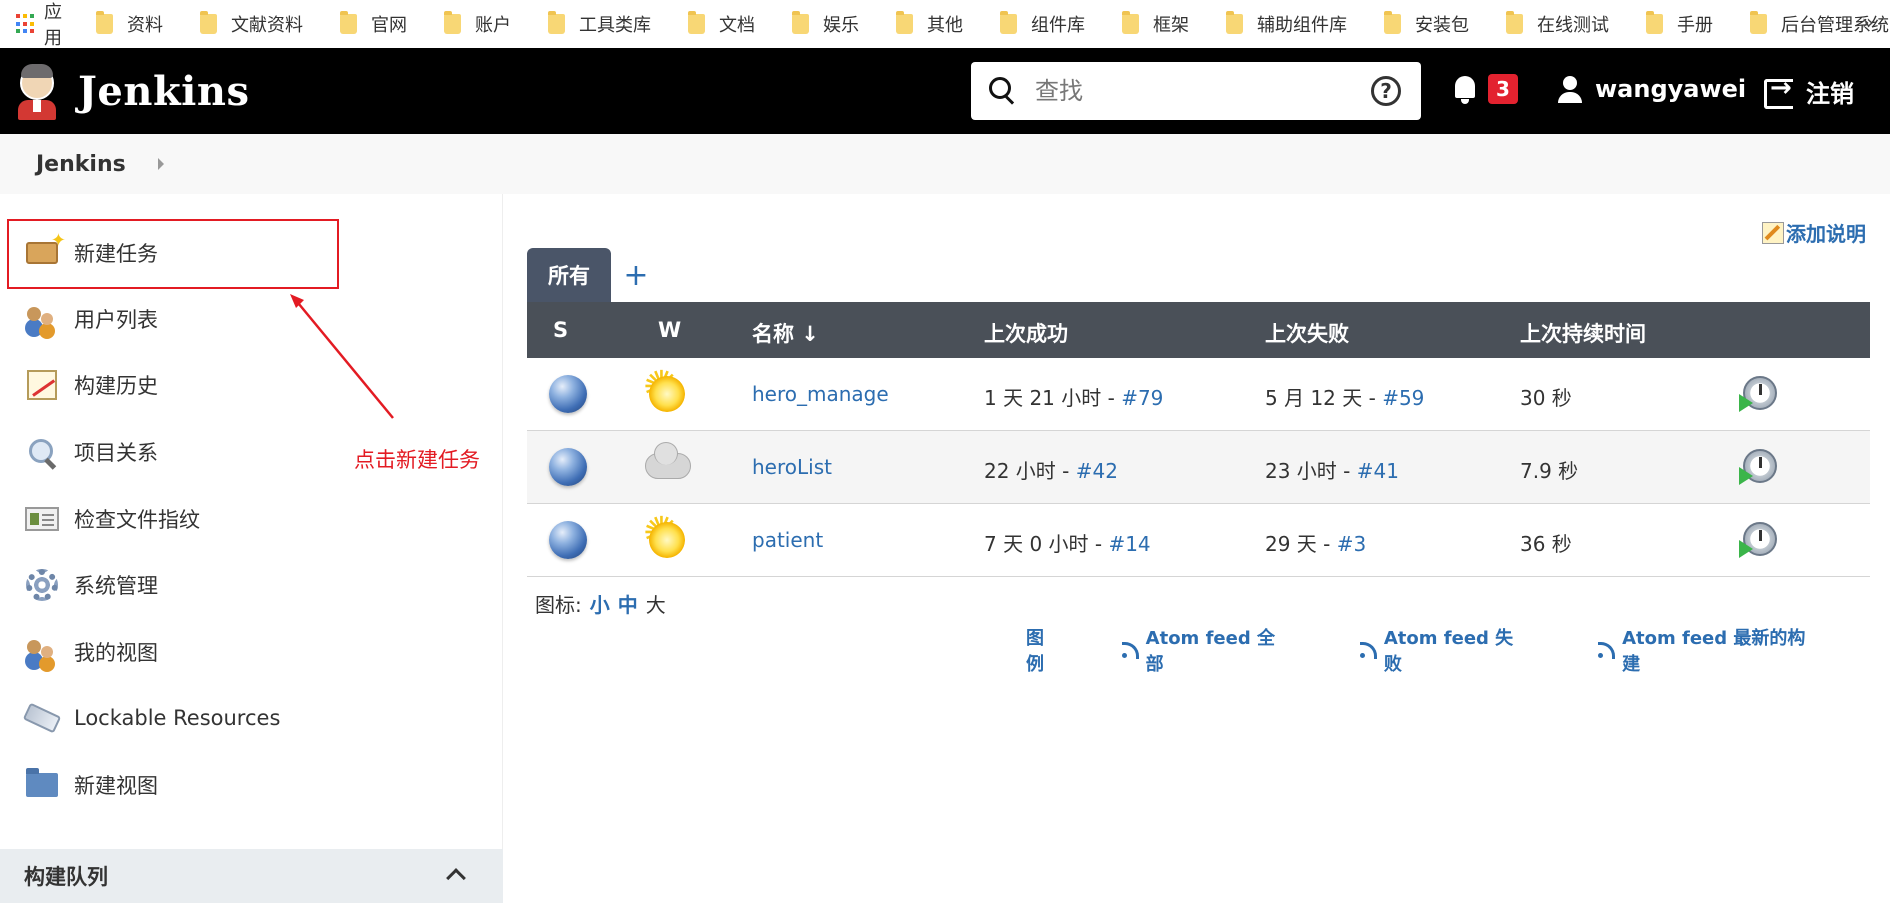 The image size is (1890, 903). Describe the element at coordinates (945, 164) in the screenshot. I see `breadcrumb: Jenkins` at that location.